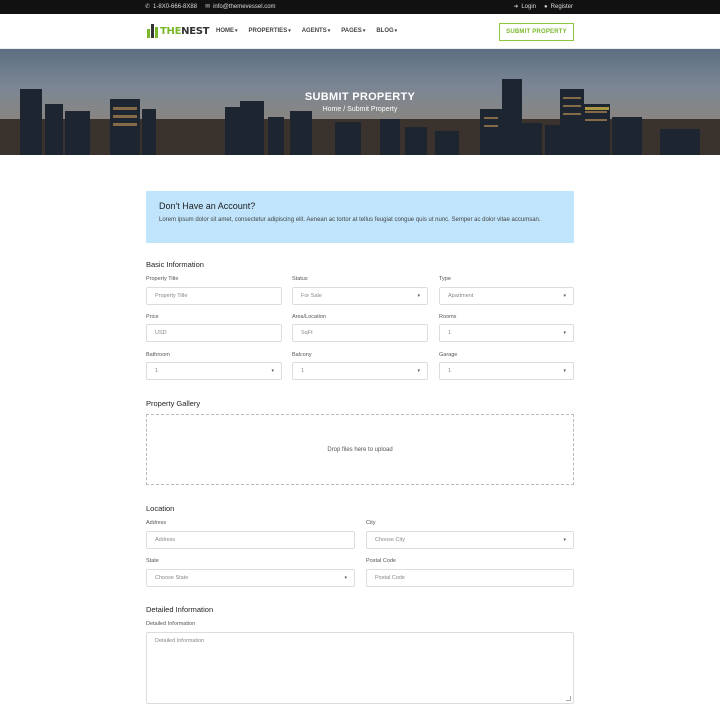 The image size is (720, 720). What do you see at coordinates (300, 279) in the screenshot?
I see `status-label: Status` at bounding box center [300, 279].